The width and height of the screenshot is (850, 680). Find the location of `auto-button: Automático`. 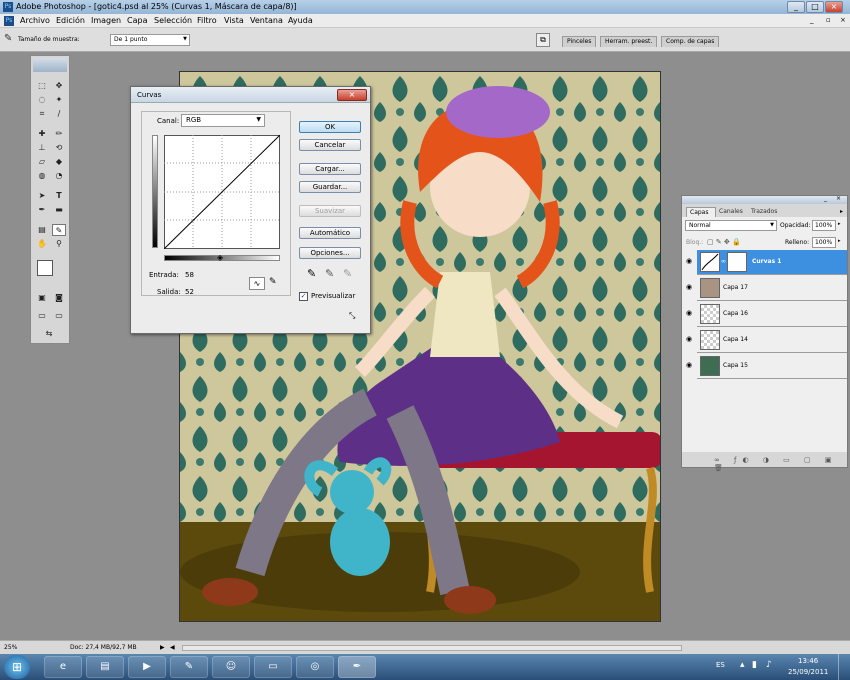

auto-button: Automático is located at coordinates (330, 233).